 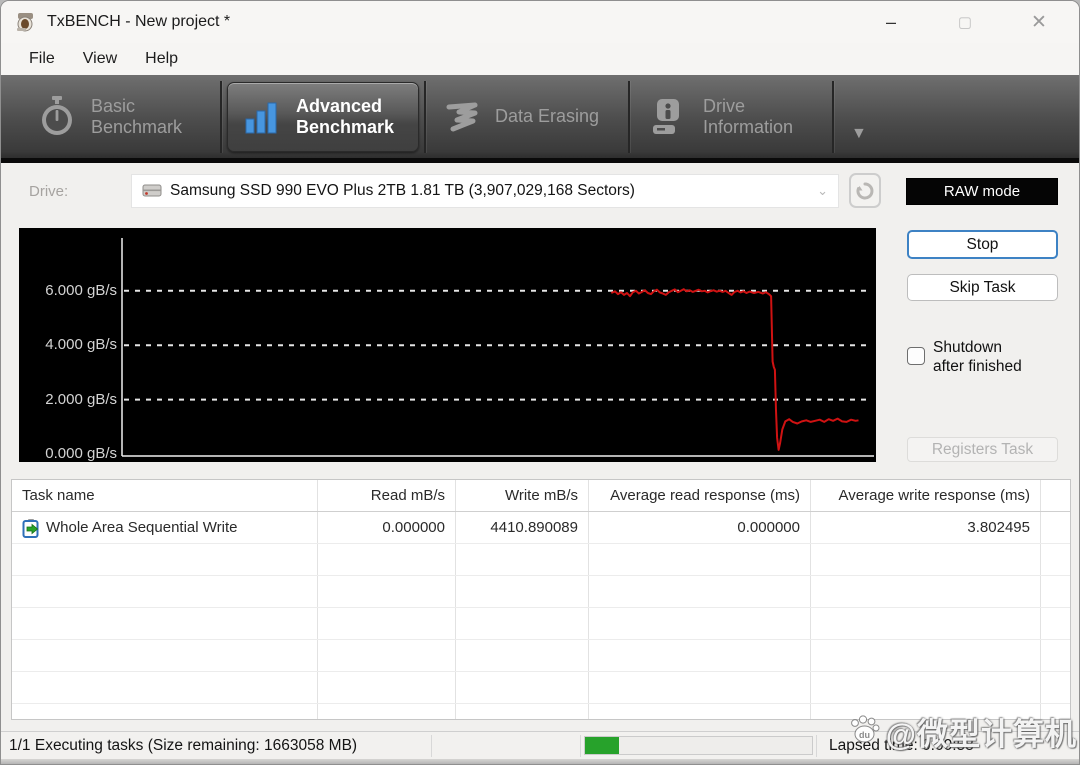 What do you see at coordinates (982, 287) in the screenshot?
I see `skip-task-button: Skip Task` at bounding box center [982, 287].